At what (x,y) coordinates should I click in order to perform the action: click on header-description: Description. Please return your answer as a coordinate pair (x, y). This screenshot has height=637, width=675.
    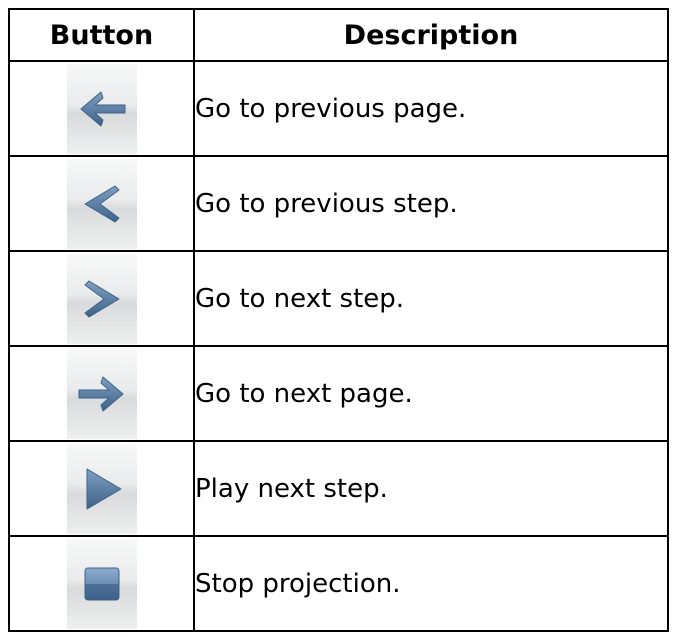
    Looking at the image, I should click on (431, 35).